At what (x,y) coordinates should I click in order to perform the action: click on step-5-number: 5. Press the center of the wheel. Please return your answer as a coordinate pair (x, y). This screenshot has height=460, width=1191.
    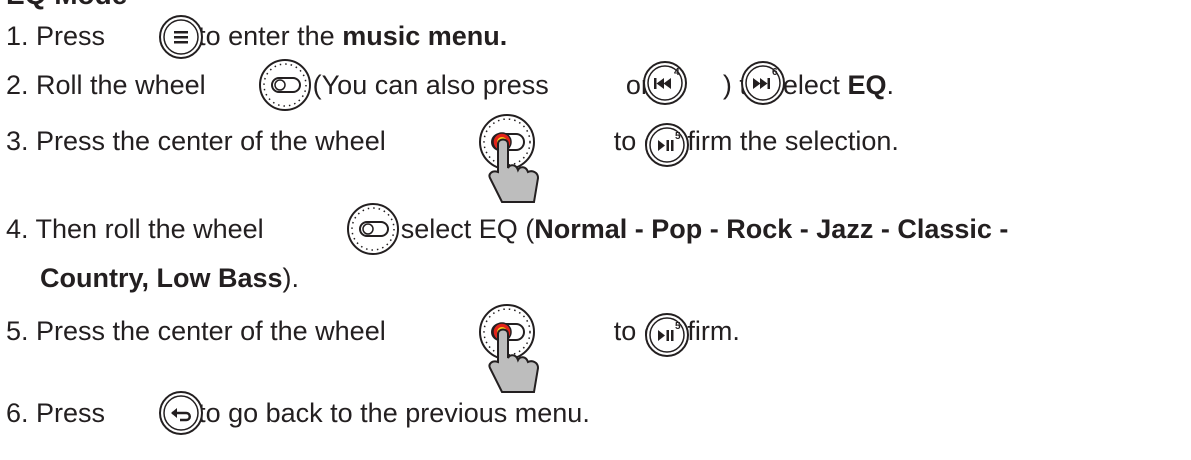
    Looking at the image, I should click on (196, 331).